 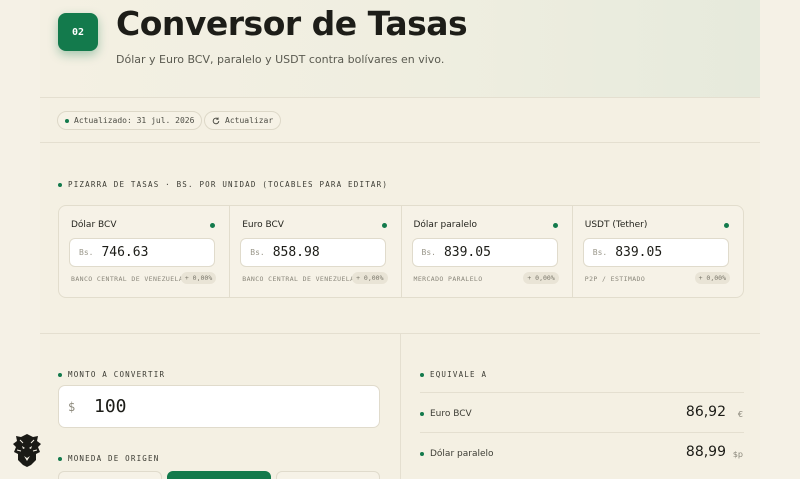 What do you see at coordinates (263, 225) in the screenshot?
I see `rate-name: Euro BCV` at bounding box center [263, 225].